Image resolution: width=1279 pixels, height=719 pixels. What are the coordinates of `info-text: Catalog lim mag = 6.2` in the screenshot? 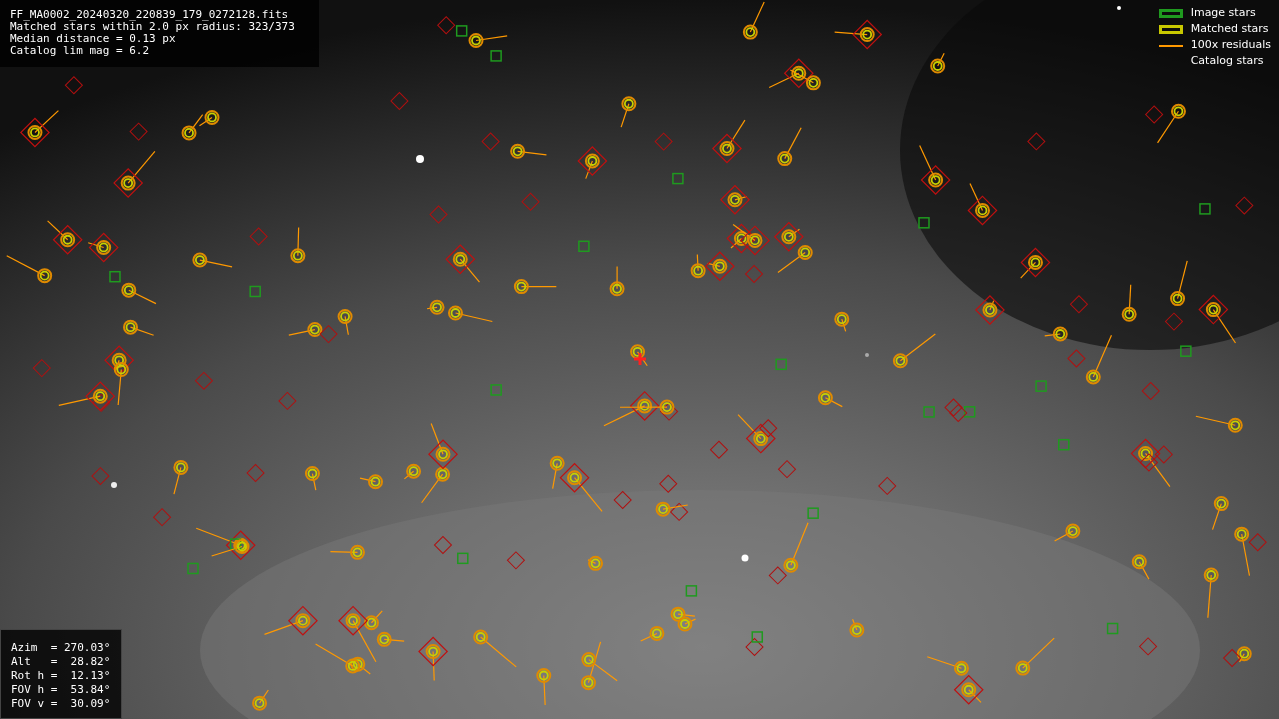 It's located at (80, 51).